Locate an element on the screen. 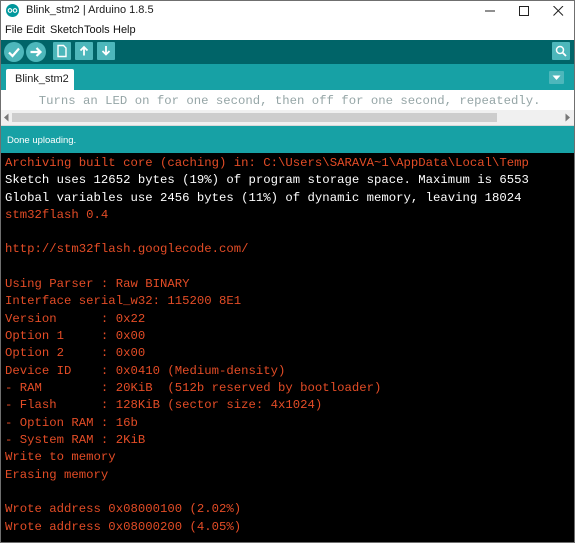 Image resolution: width=575 pixels, height=543 pixels. tab-dropdown-icon is located at coordinates (556, 77).